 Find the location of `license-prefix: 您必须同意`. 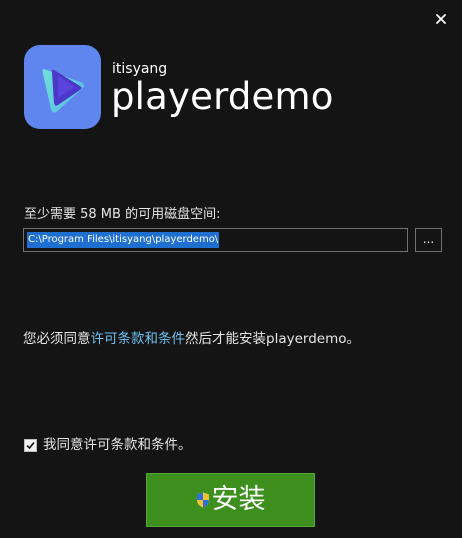

license-prefix: 您必须同意 is located at coordinates (57, 339).